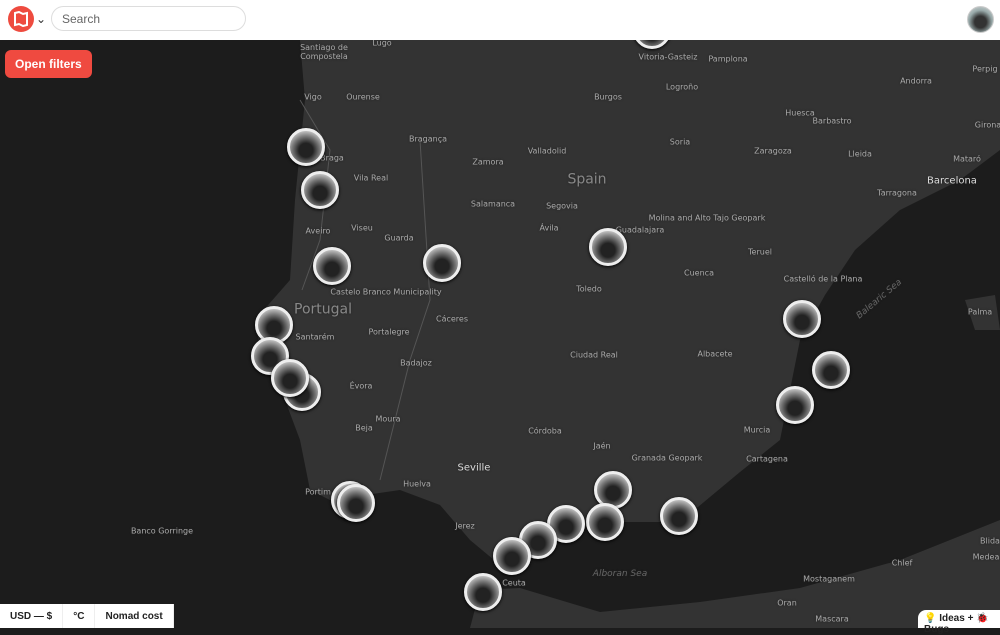 The image size is (1000, 635). I want to click on map-label: Spain, so click(587, 179).